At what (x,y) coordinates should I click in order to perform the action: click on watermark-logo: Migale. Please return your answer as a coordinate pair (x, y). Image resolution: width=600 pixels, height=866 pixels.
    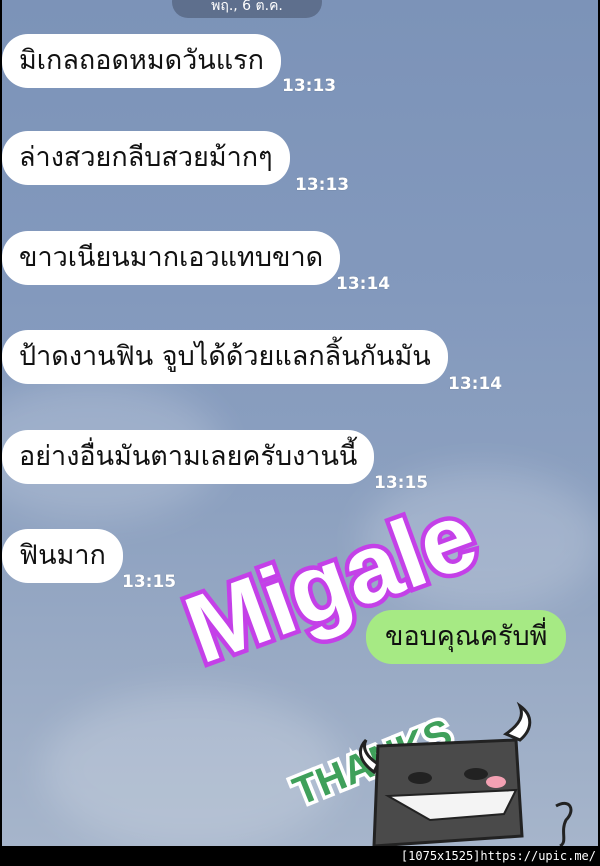
    Looking at the image, I should click on (331, 583).